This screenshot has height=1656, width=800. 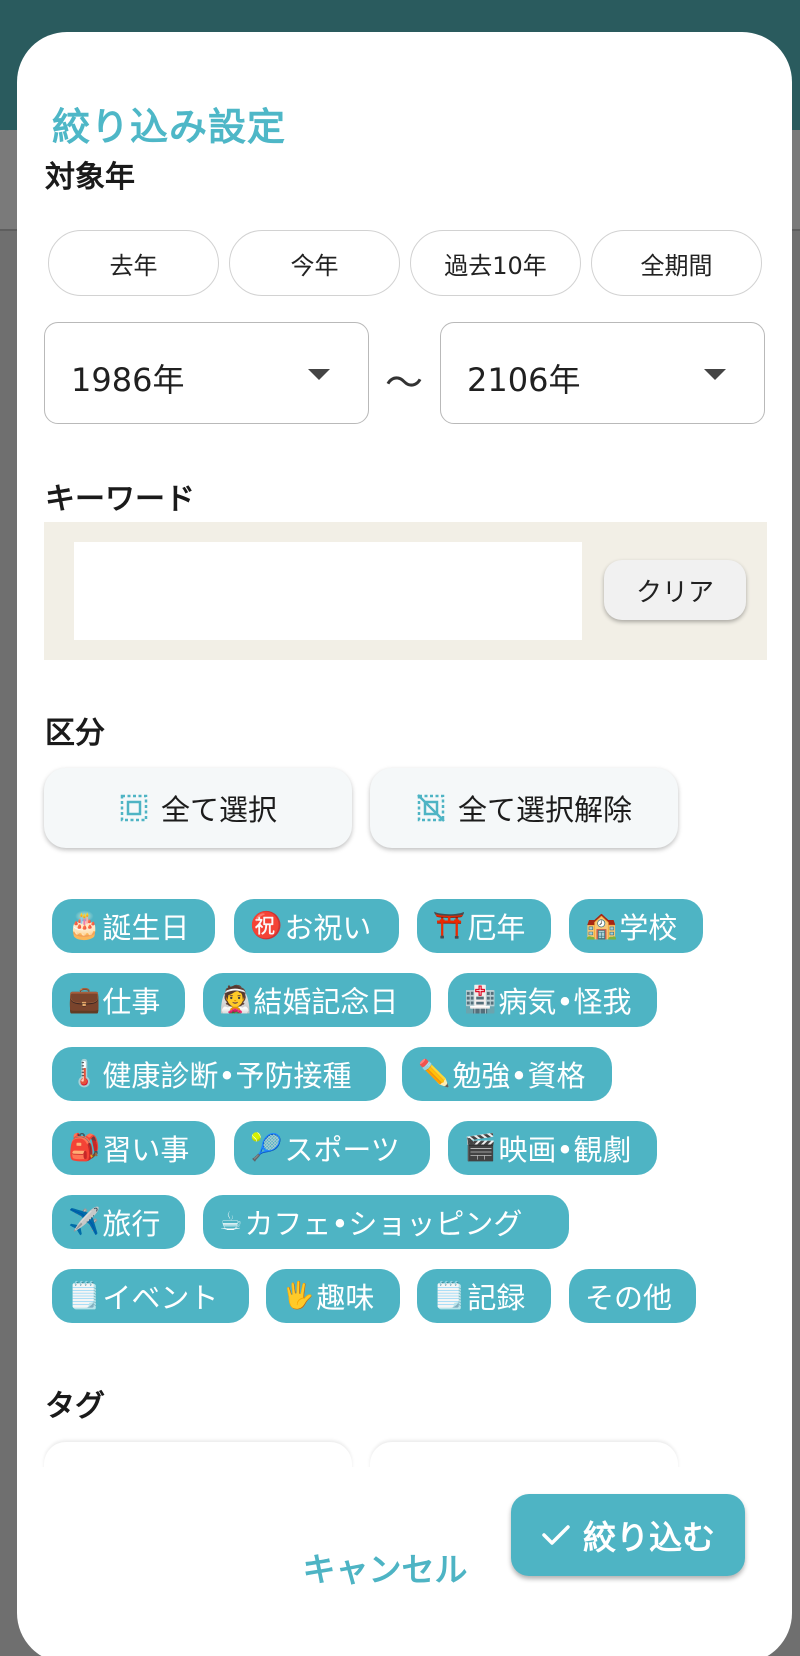 I want to click on category-chip-lessons: 🎒 習い事, so click(x=133, y=1148).